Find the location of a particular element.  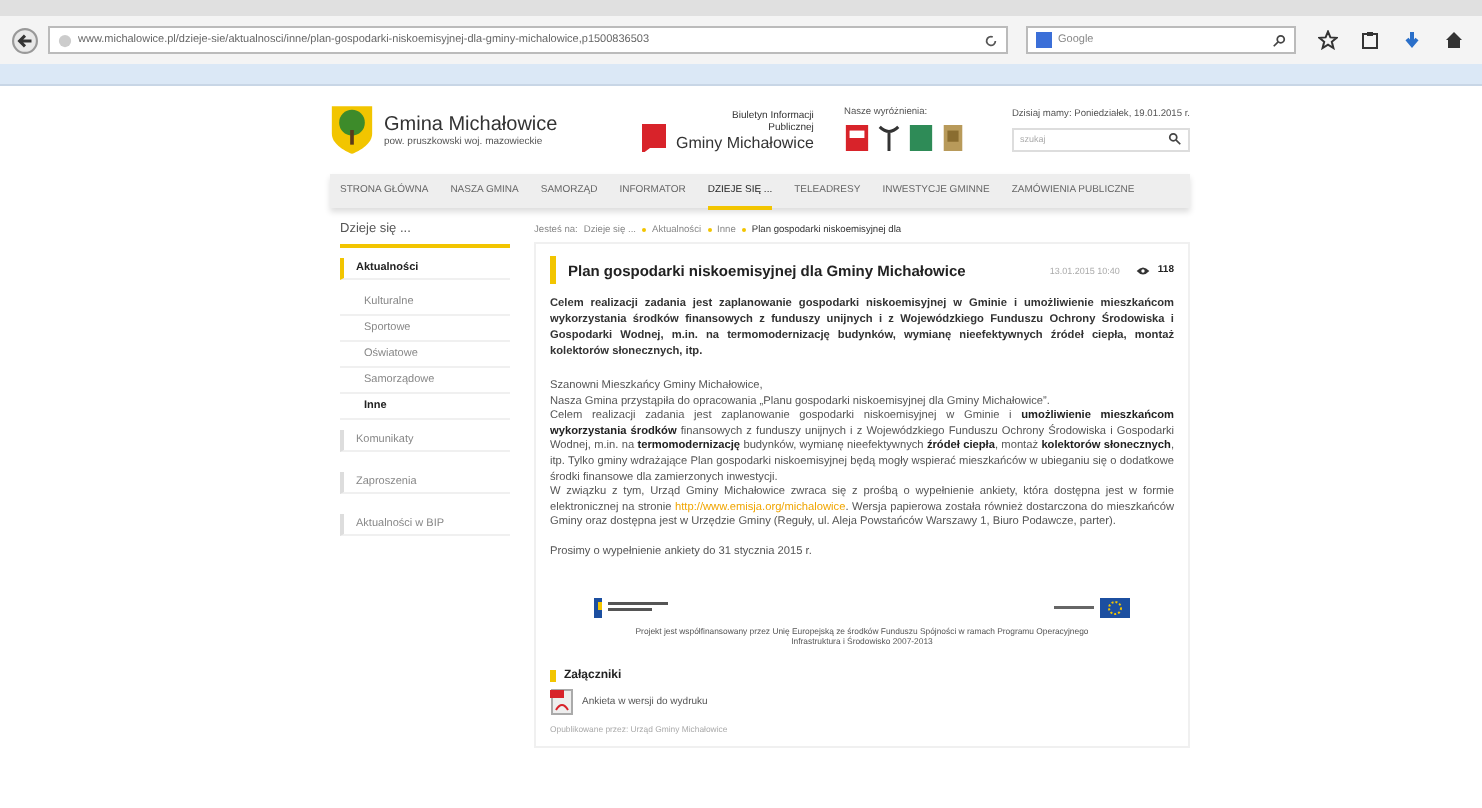

certificate-award-icon is located at coordinates (953, 137).